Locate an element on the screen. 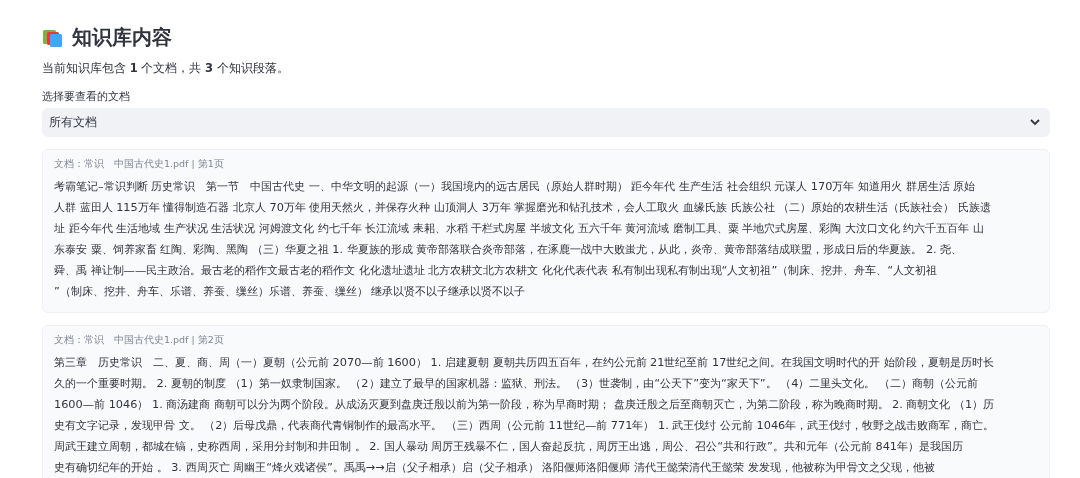 This screenshot has width=1080, height=478. chunk-text-line: 史有文字记录，发现甲骨 文。 （2）后母戊鼎，代表商代青铜制作的最高水平。 （三）西周（公元前 11世纪—前 771年） 1. 武王伐纣 公元前 1046年，武王伐纣，牧野之战击败商军，商亡。 is located at coordinates (524, 426).